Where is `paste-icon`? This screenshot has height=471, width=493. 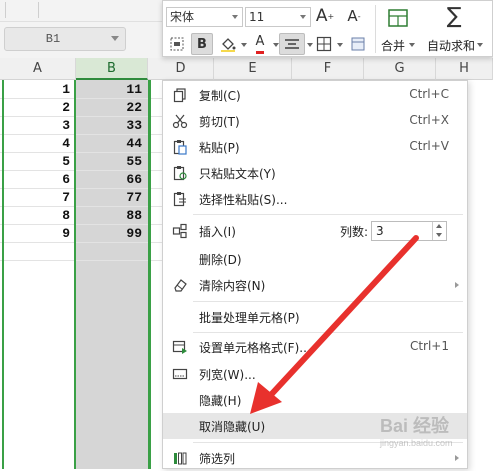
paste-icon is located at coordinates (180, 147).